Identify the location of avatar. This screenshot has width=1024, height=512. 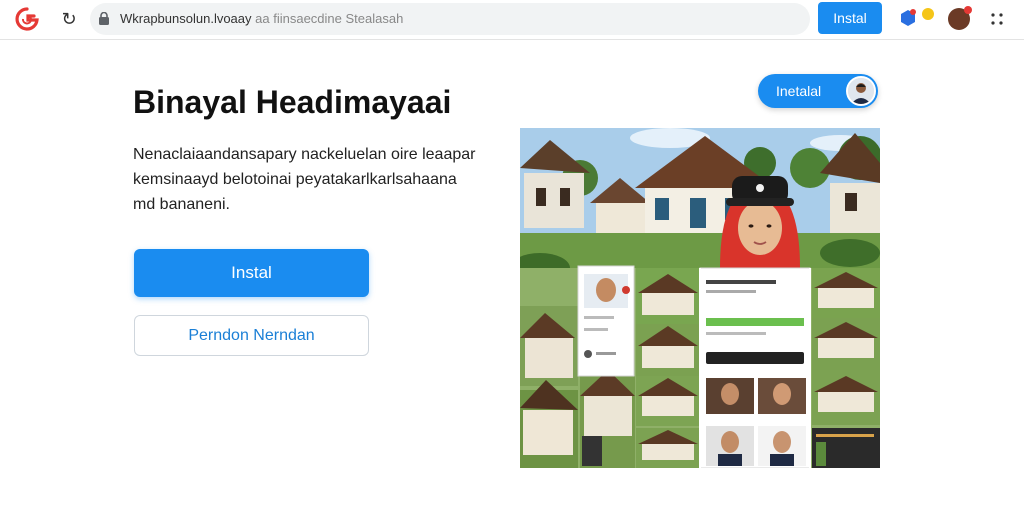
(861, 91).